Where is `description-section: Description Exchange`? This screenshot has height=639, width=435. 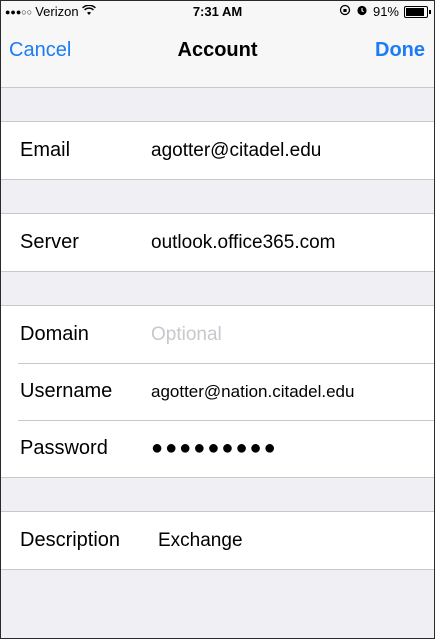
description-section: Description Exchange is located at coordinates (217, 540).